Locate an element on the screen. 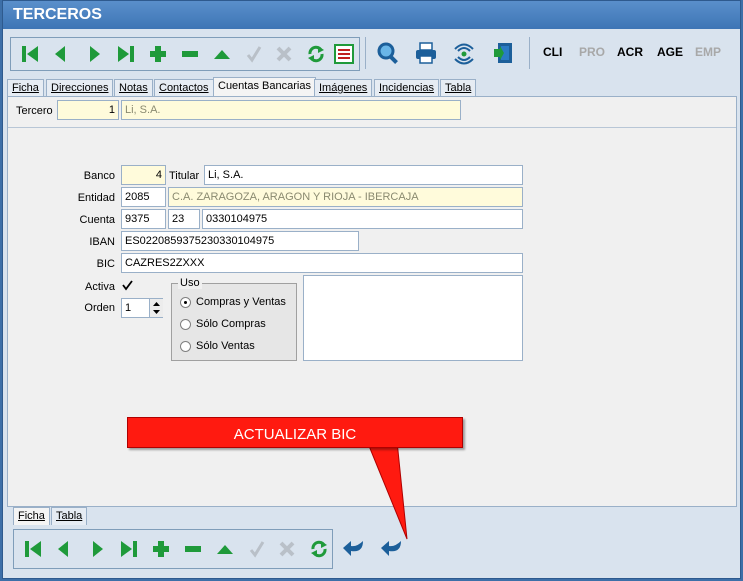 The height and width of the screenshot is (581, 743). undo-arrow-icon is located at coordinates (354, 548).